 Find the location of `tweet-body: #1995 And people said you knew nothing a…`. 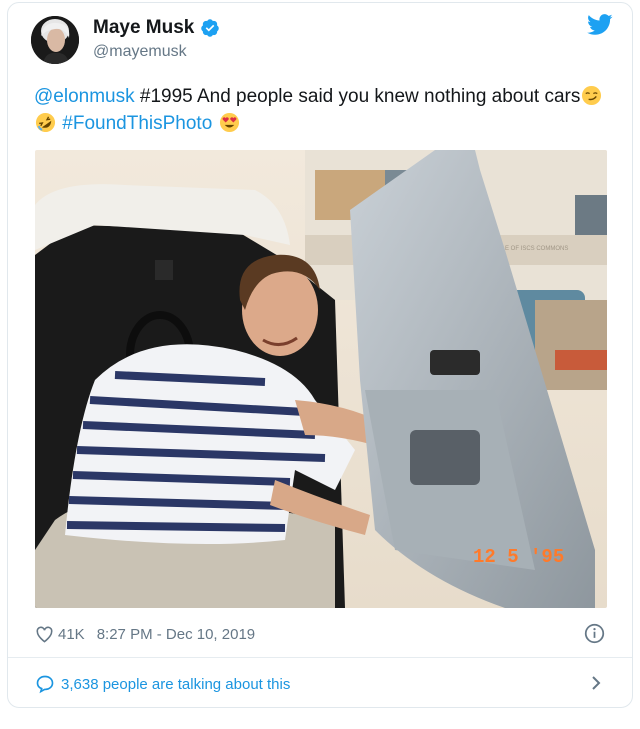

tweet-body: #1995 And people said you knew nothing a… is located at coordinates (357, 96).